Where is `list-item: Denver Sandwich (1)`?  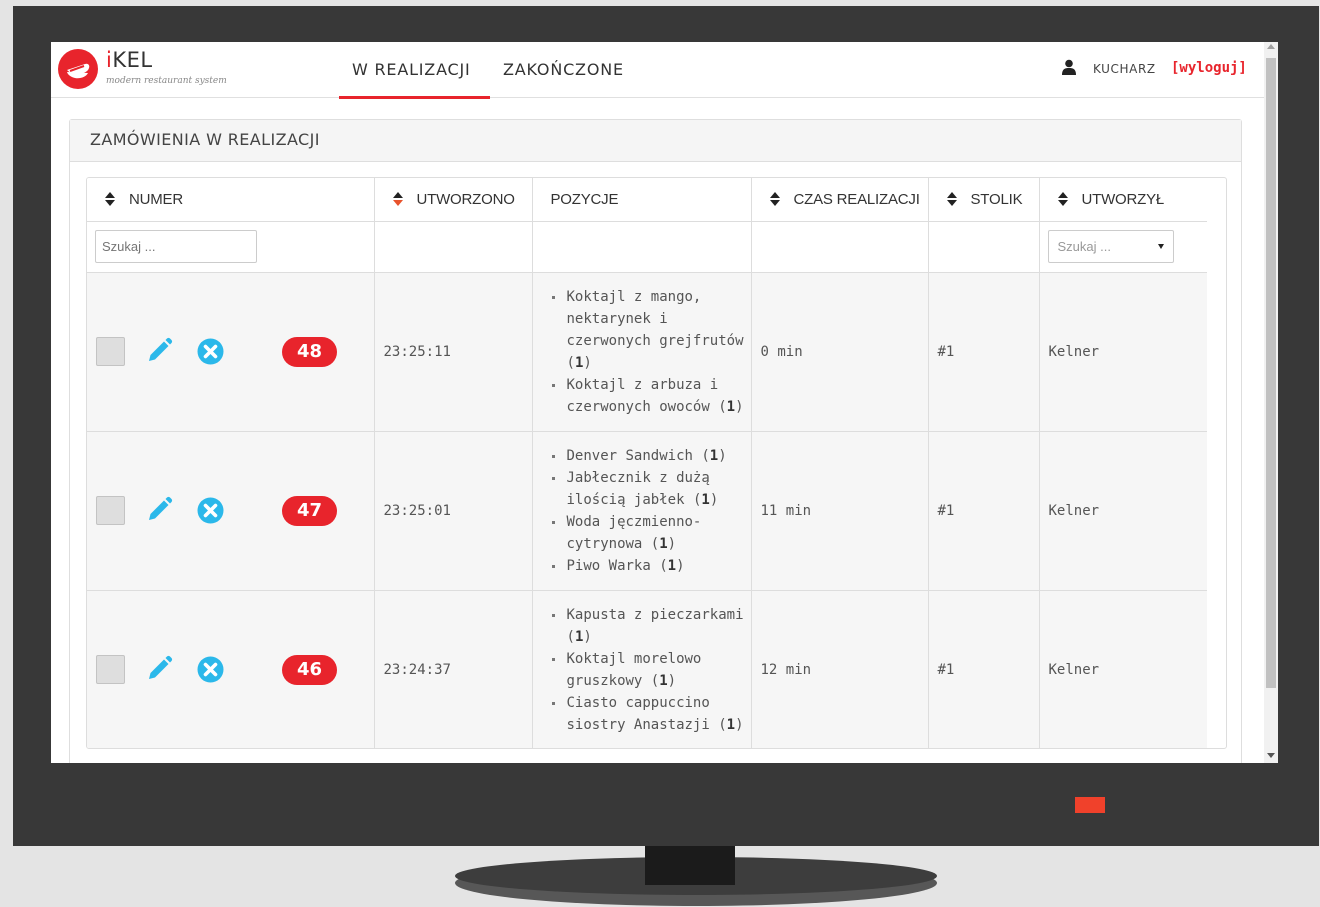 list-item: Denver Sandwich (1) is located at coordinates (650, 456).